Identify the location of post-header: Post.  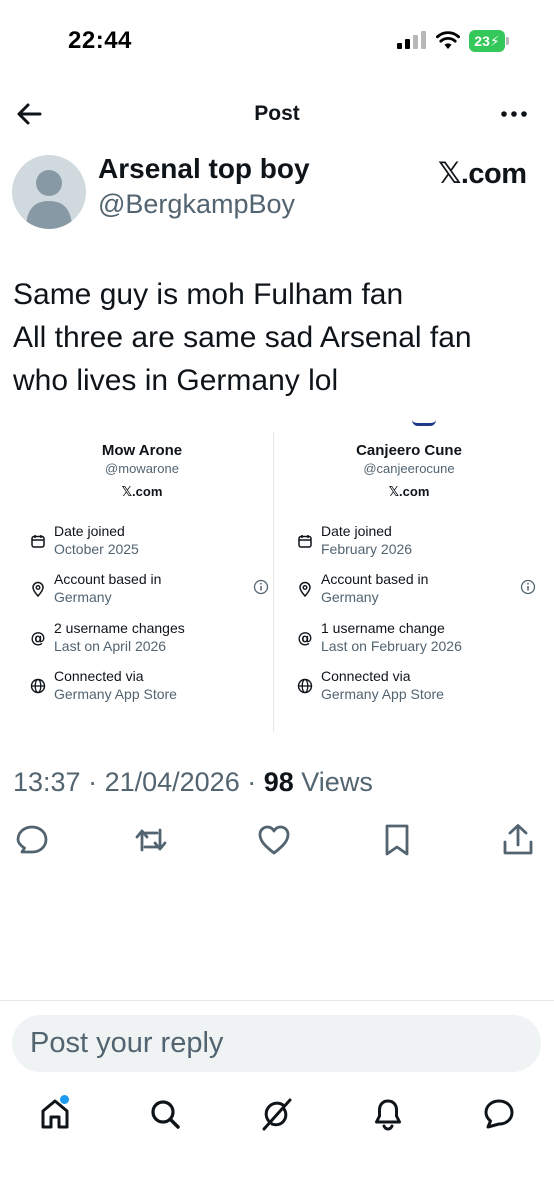
(277, 114).